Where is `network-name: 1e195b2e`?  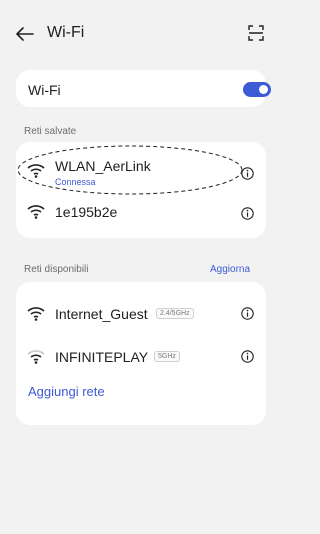
network-name: 1e195b2e is located at coordinates (86, 212).